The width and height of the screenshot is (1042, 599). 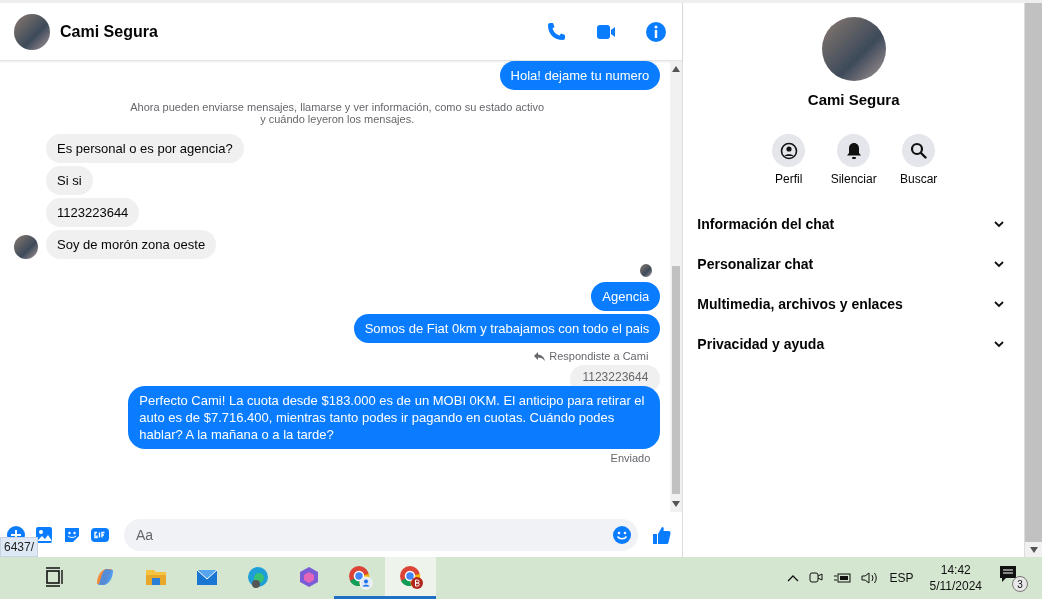 I want to click on volume-icon, so click(x=870, y=578).